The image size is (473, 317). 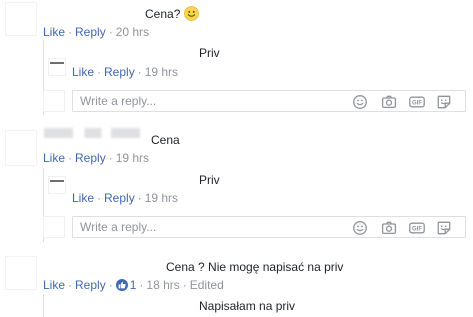 I want to click on like-reaction-icon, so click(x=121, y=285).